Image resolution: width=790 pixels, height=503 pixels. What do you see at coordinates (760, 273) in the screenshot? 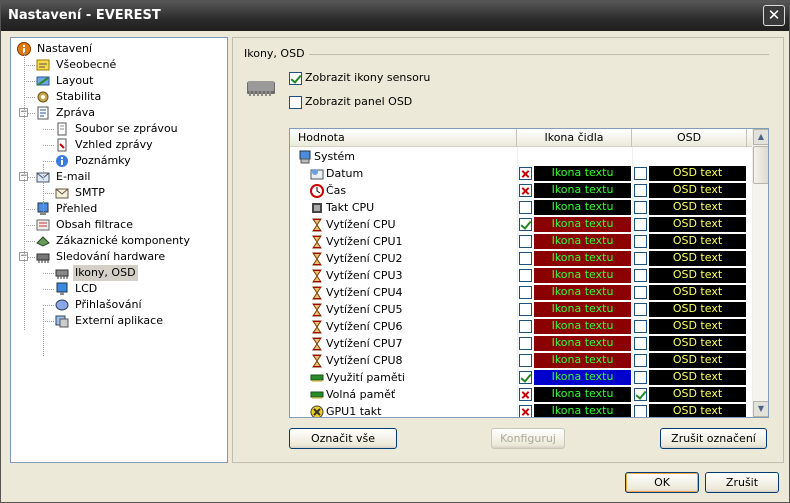
I see `vertical-scrollbar: ▲ ▼` at bounding box center [760, 273].